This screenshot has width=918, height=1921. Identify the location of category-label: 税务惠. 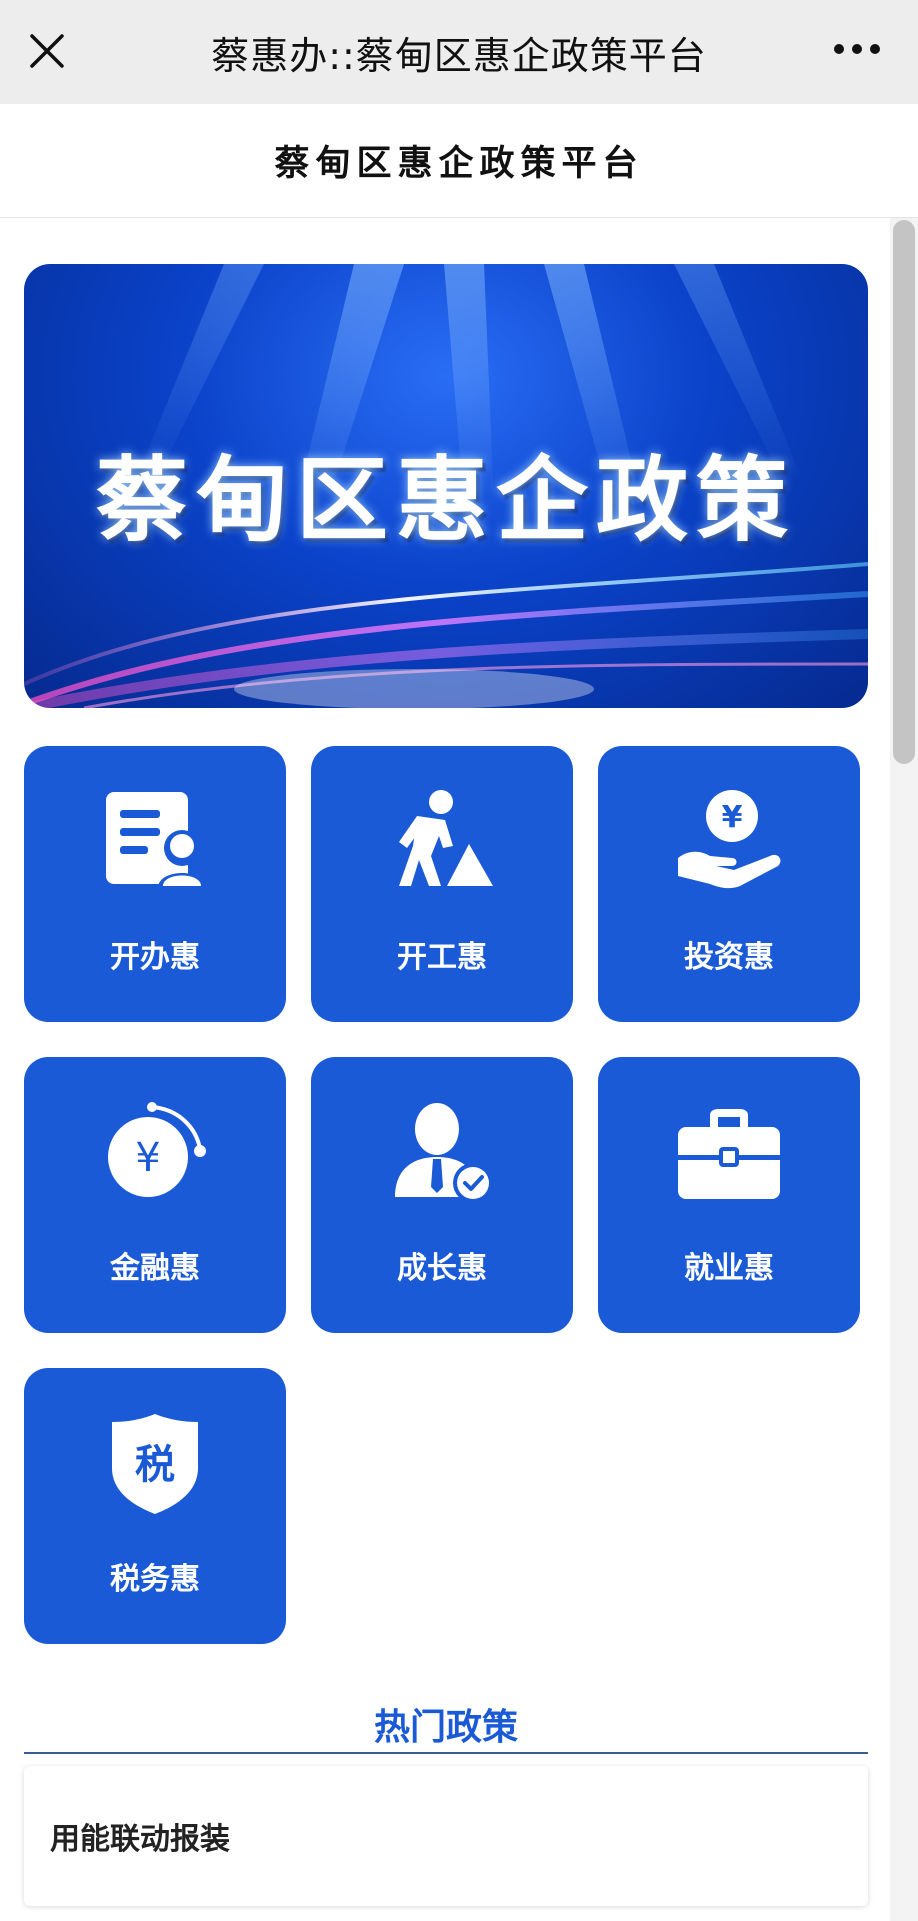
(155, 1579).